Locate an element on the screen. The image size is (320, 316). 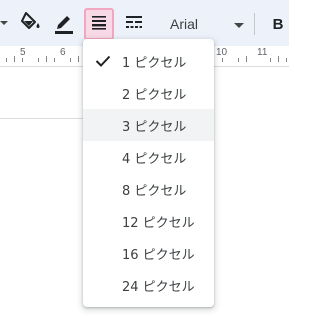
menu-item-24px: 24 ピクセル is located at coordinates (148, 285).